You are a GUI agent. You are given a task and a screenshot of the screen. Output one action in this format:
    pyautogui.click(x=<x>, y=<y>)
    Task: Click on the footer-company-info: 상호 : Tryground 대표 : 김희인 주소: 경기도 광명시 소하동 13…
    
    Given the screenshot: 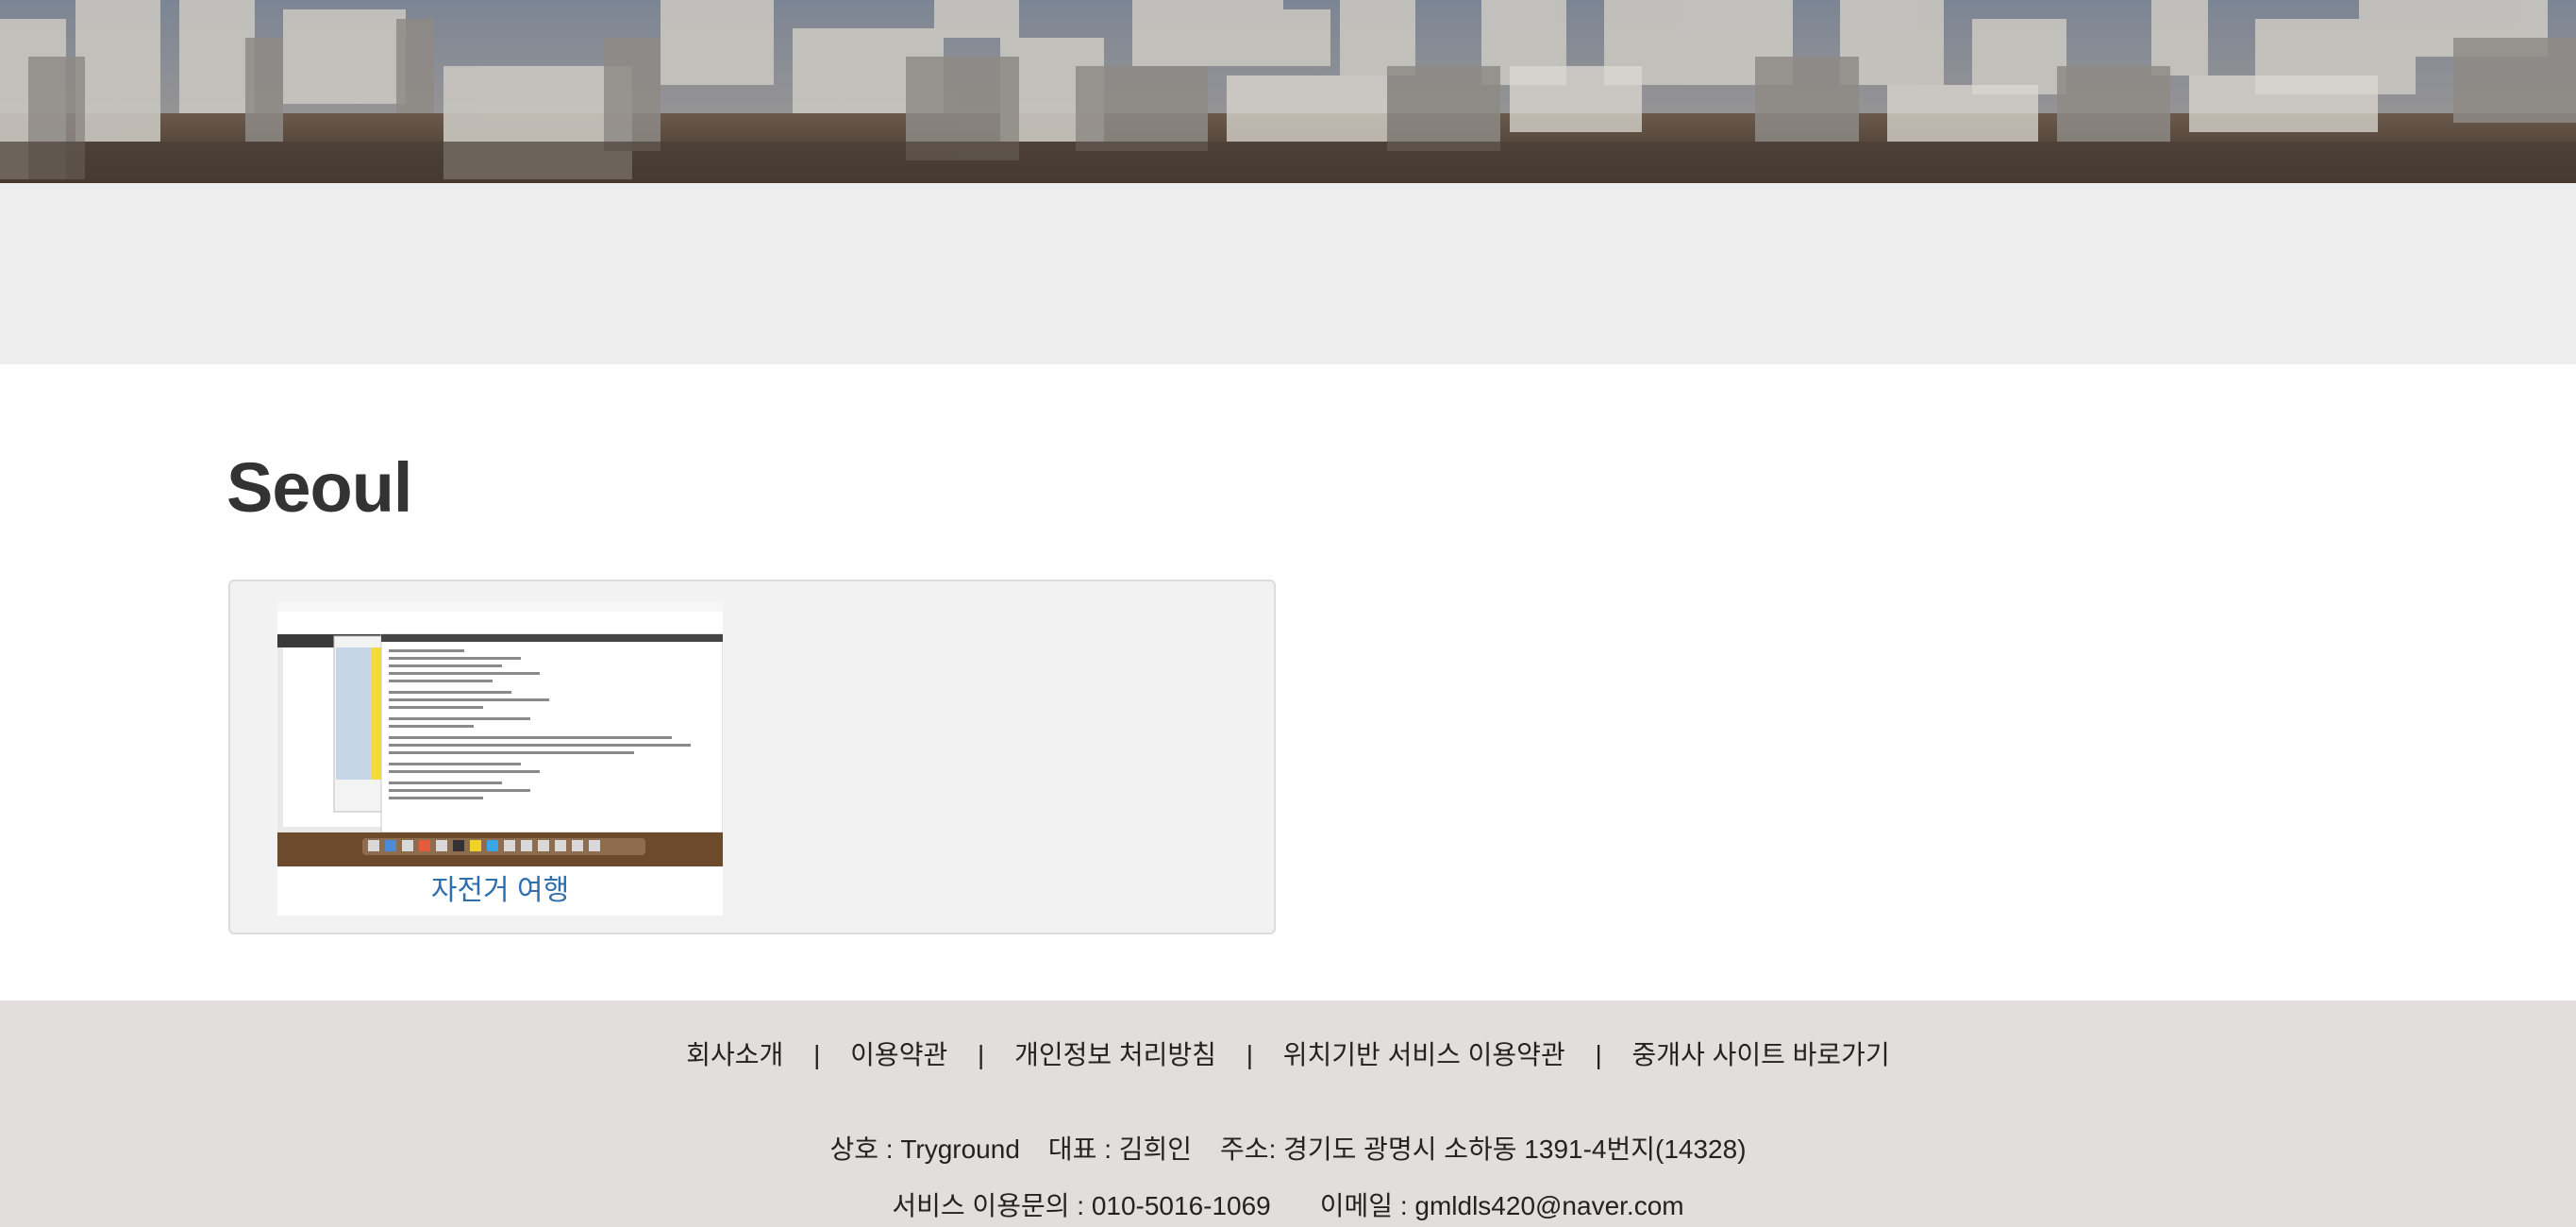 What is the action you would take?
    pyautogui.click(x=1288, y=1149)
    